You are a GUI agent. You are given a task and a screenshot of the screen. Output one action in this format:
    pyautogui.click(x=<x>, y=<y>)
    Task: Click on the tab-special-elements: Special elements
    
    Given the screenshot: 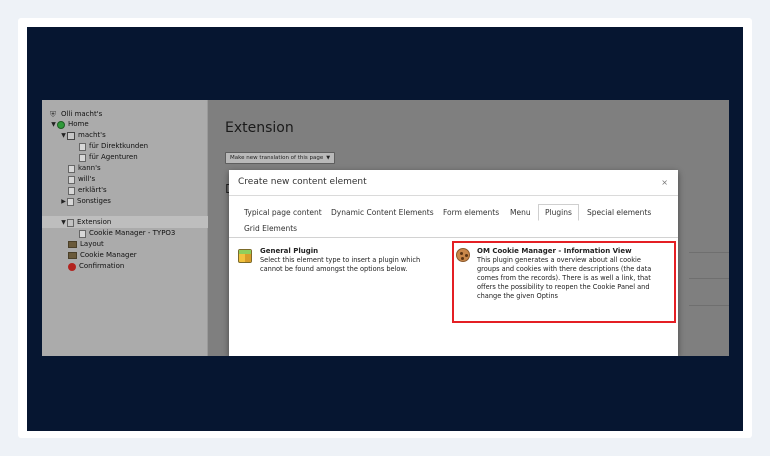 What is the action you would take?
    pyautogui.click(x=619, y=212)
    